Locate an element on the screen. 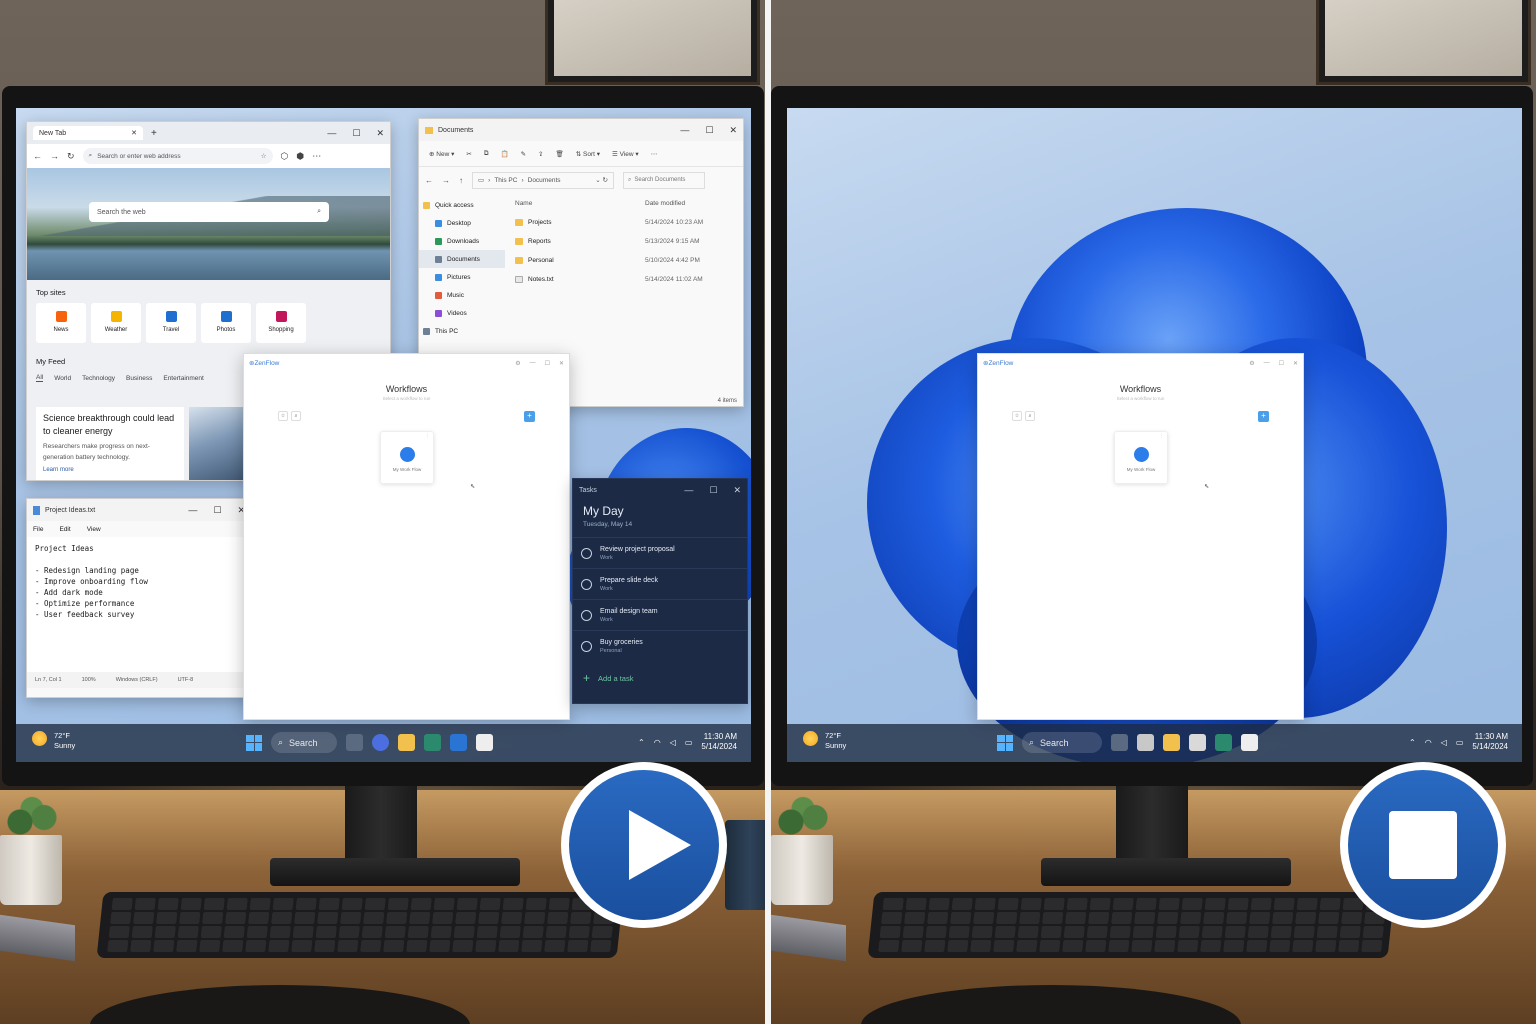  refresh-icon: ↻ is located at coordinates (71, 156).